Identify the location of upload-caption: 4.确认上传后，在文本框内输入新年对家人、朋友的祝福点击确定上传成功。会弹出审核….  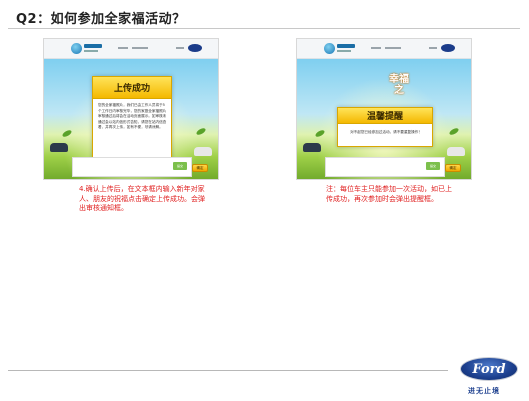
(142, 198).